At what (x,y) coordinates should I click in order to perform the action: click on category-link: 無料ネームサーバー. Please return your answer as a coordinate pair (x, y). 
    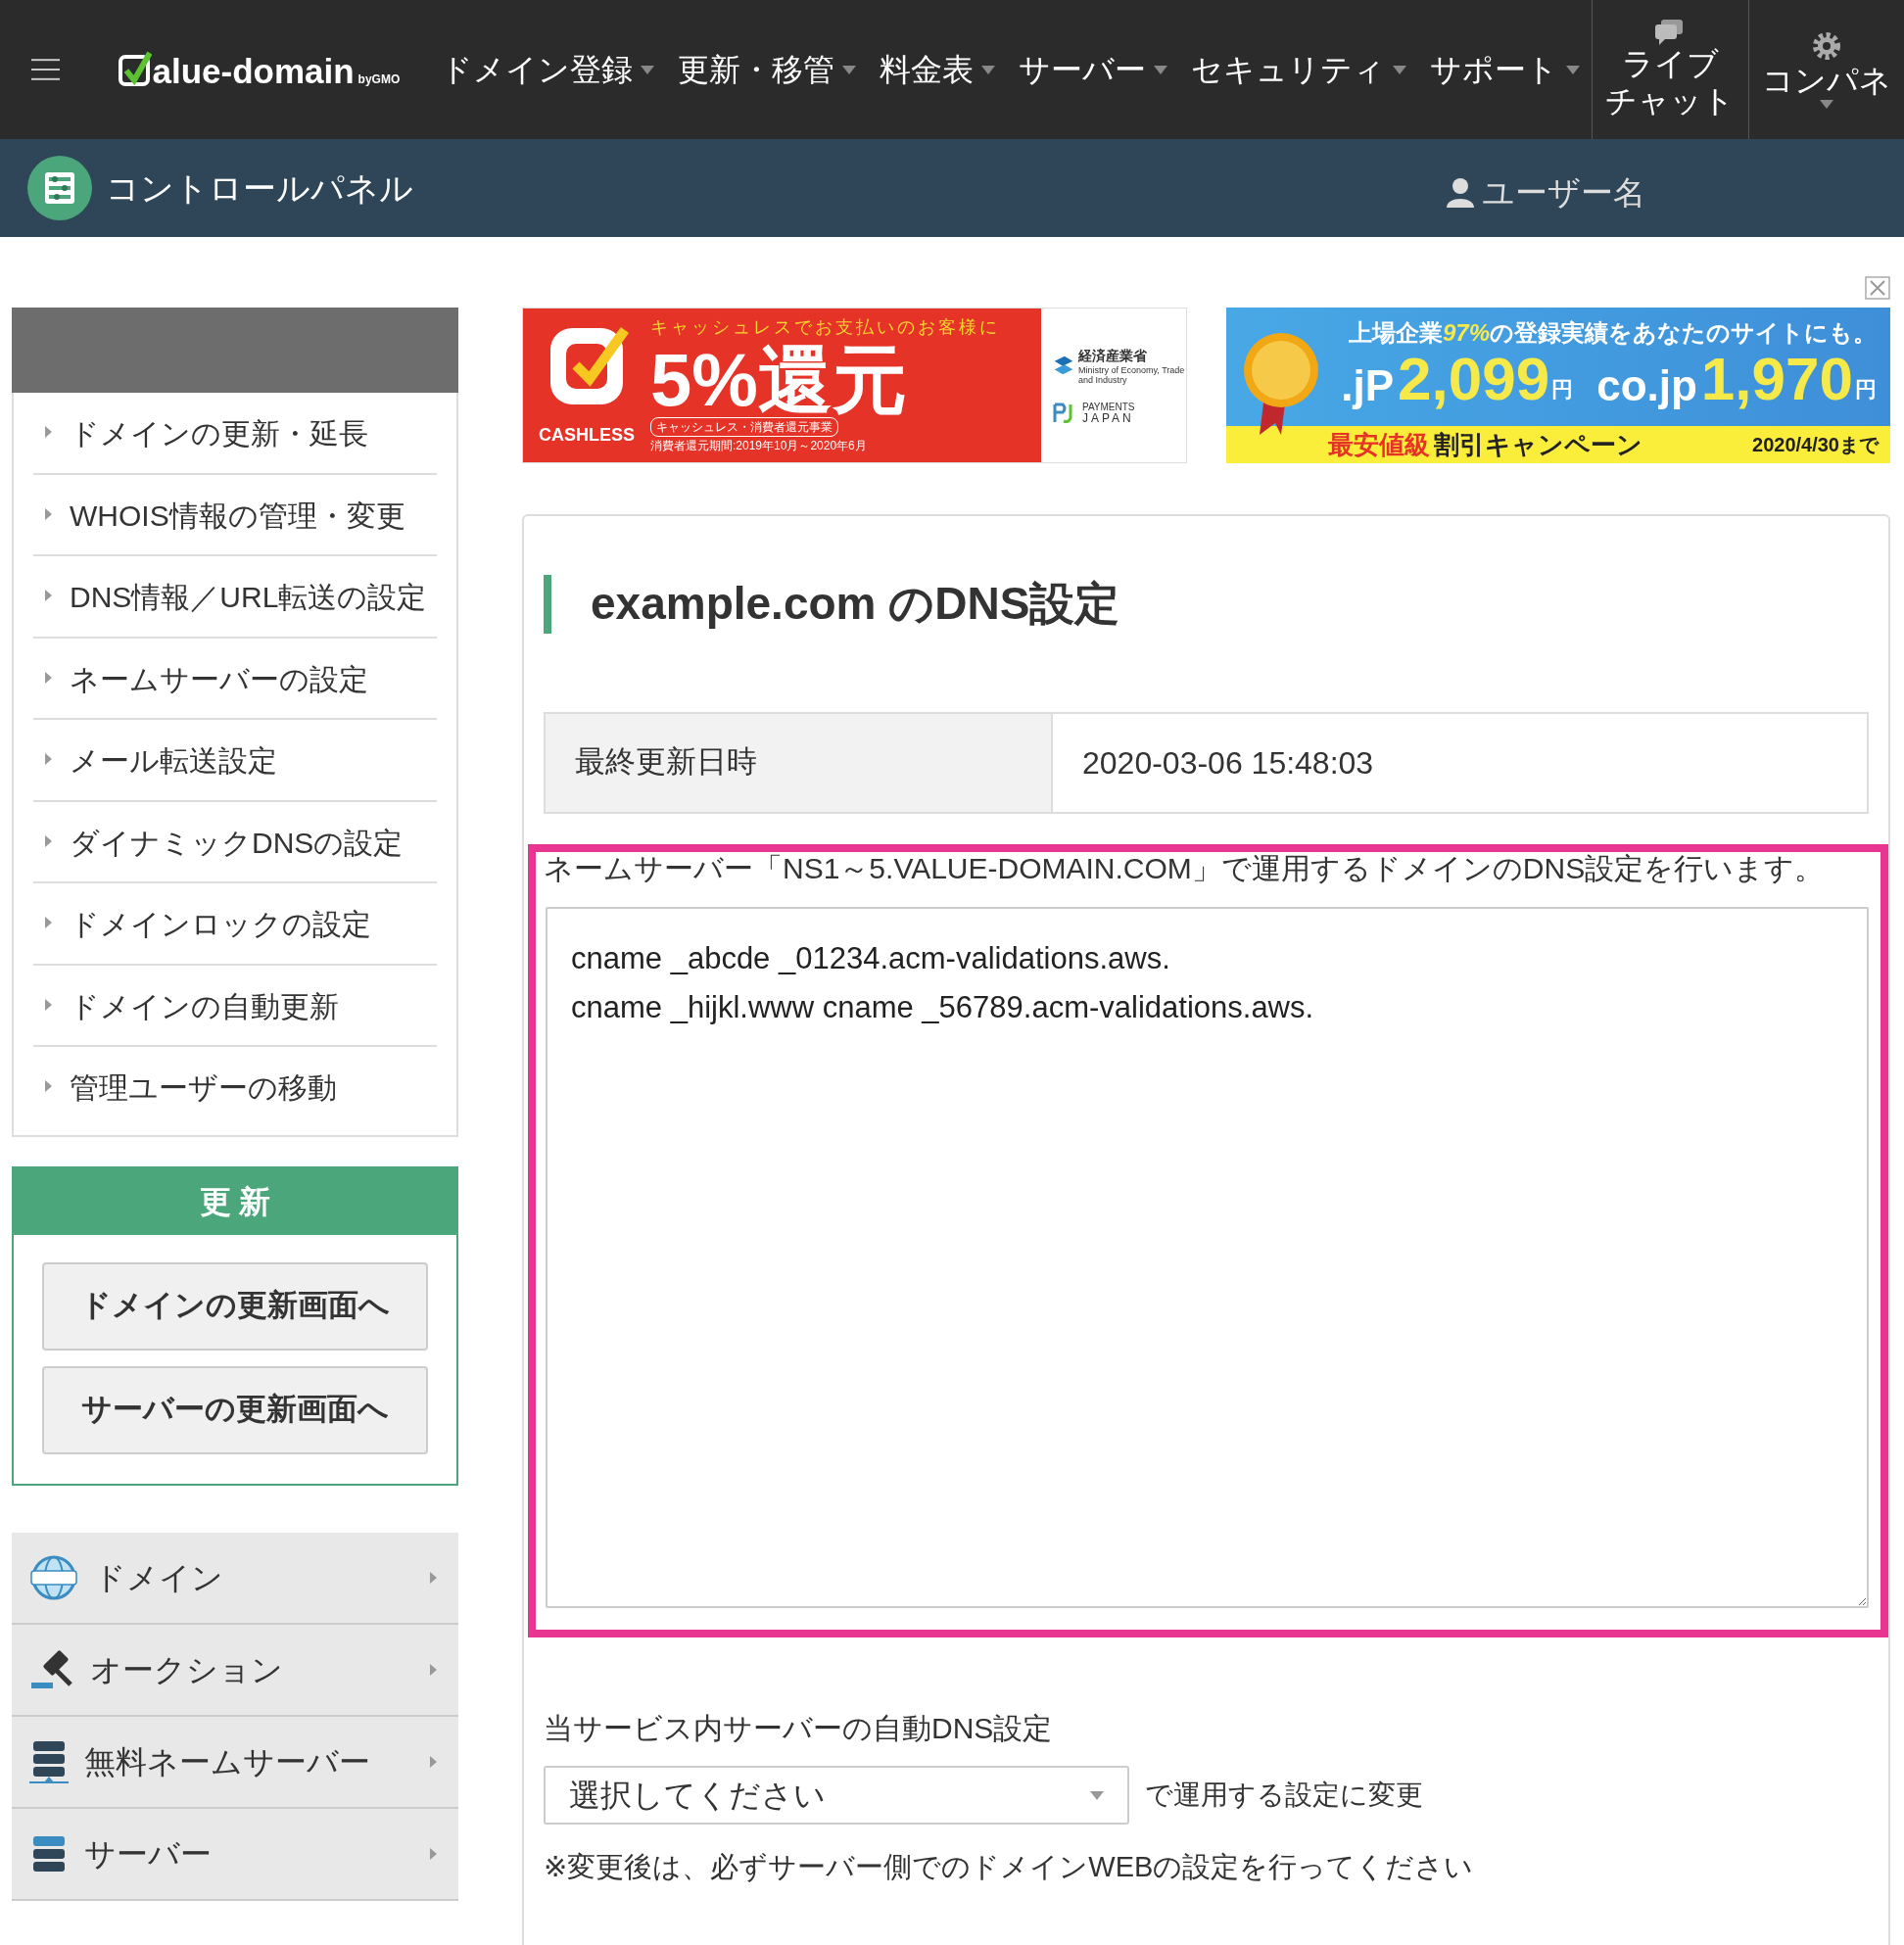
    Looking at the image, I should click on (235, 1762).